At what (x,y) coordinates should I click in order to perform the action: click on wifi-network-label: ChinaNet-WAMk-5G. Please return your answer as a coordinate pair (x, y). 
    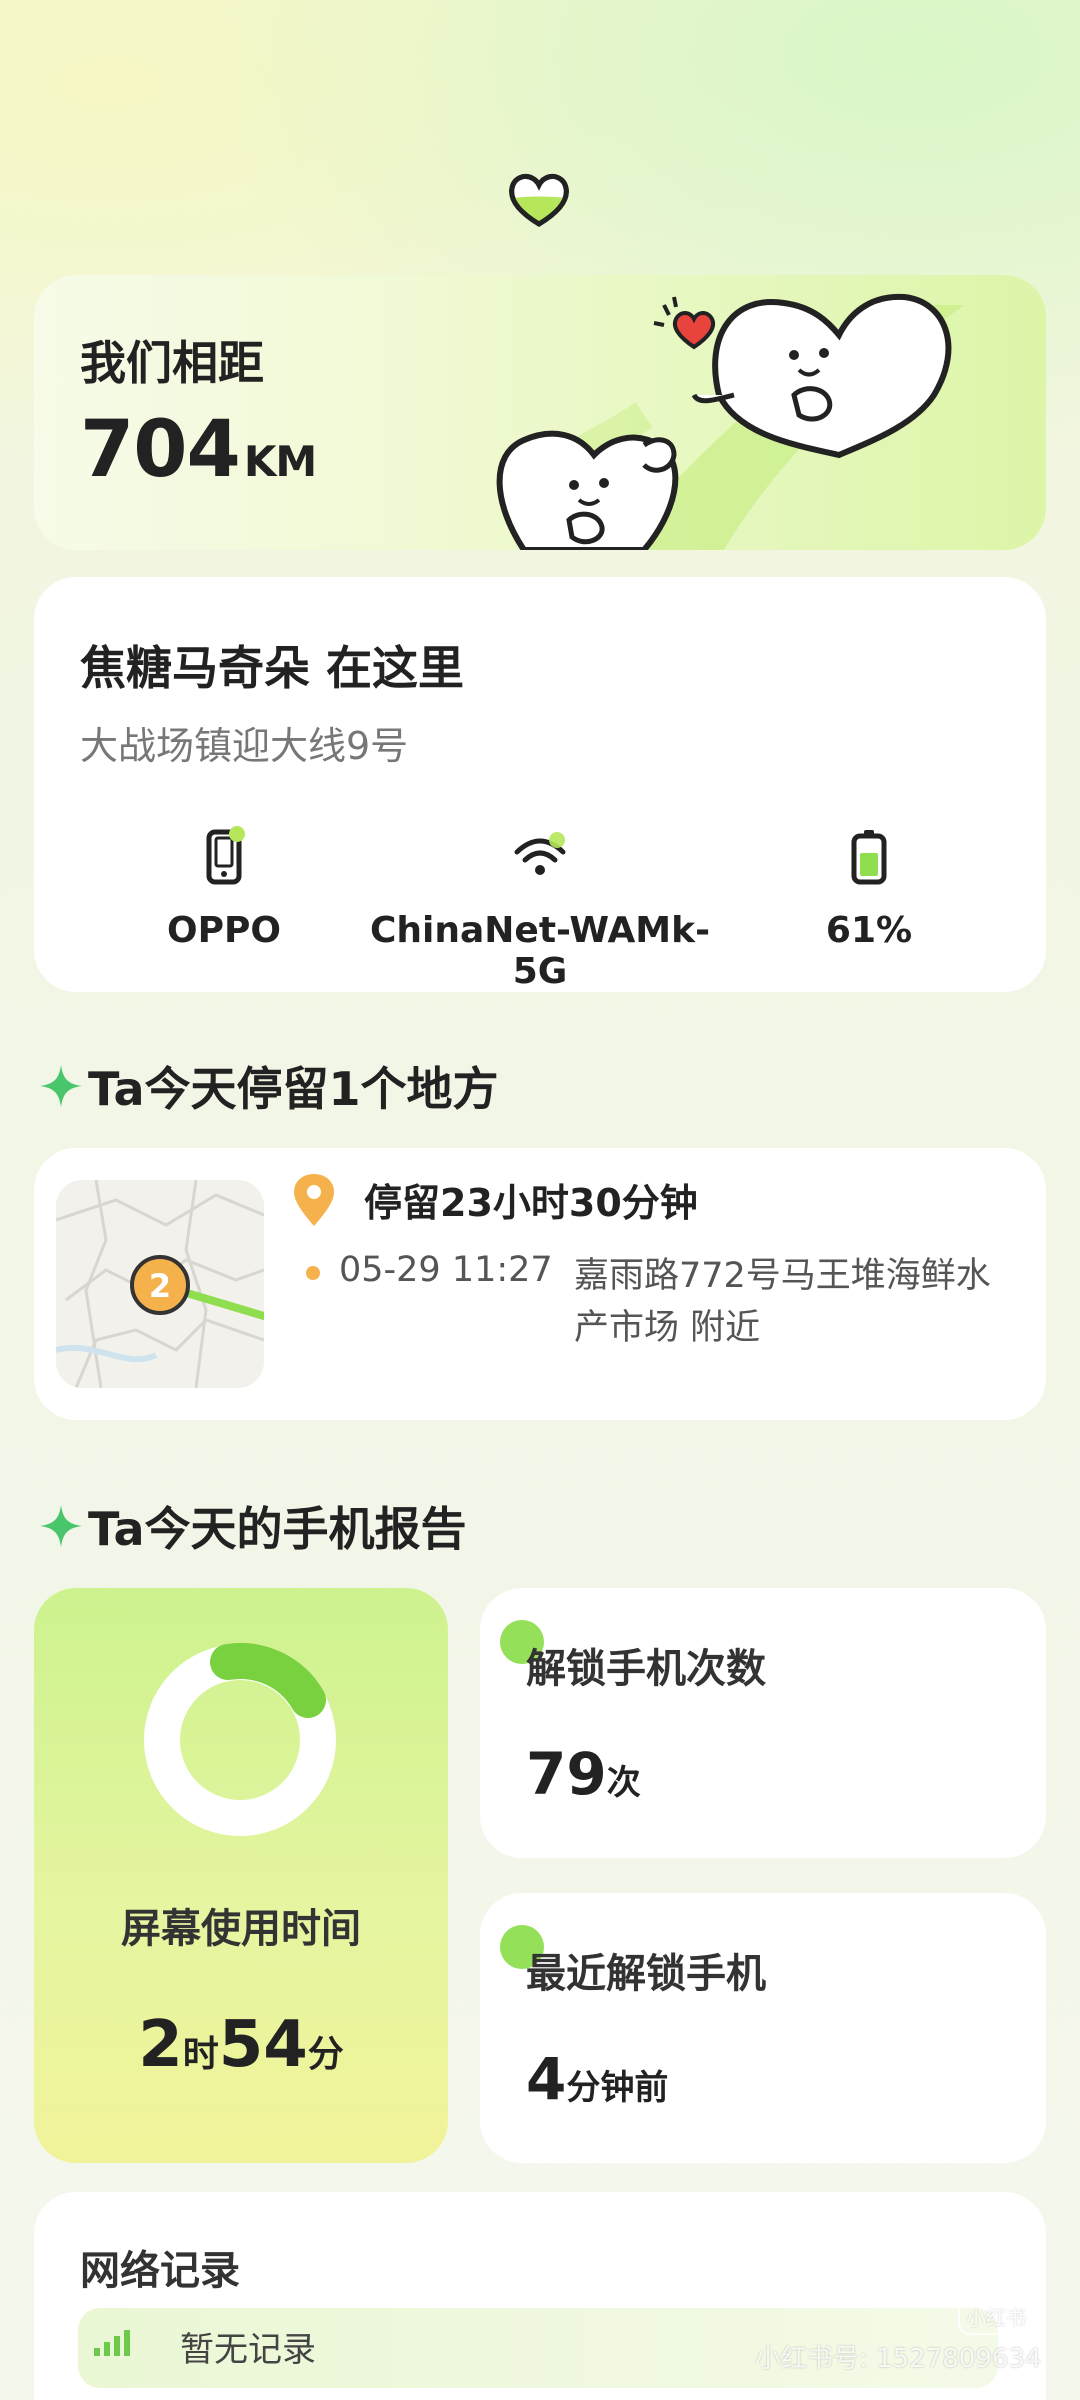
    Looking at the image, I should click on (540, 951).